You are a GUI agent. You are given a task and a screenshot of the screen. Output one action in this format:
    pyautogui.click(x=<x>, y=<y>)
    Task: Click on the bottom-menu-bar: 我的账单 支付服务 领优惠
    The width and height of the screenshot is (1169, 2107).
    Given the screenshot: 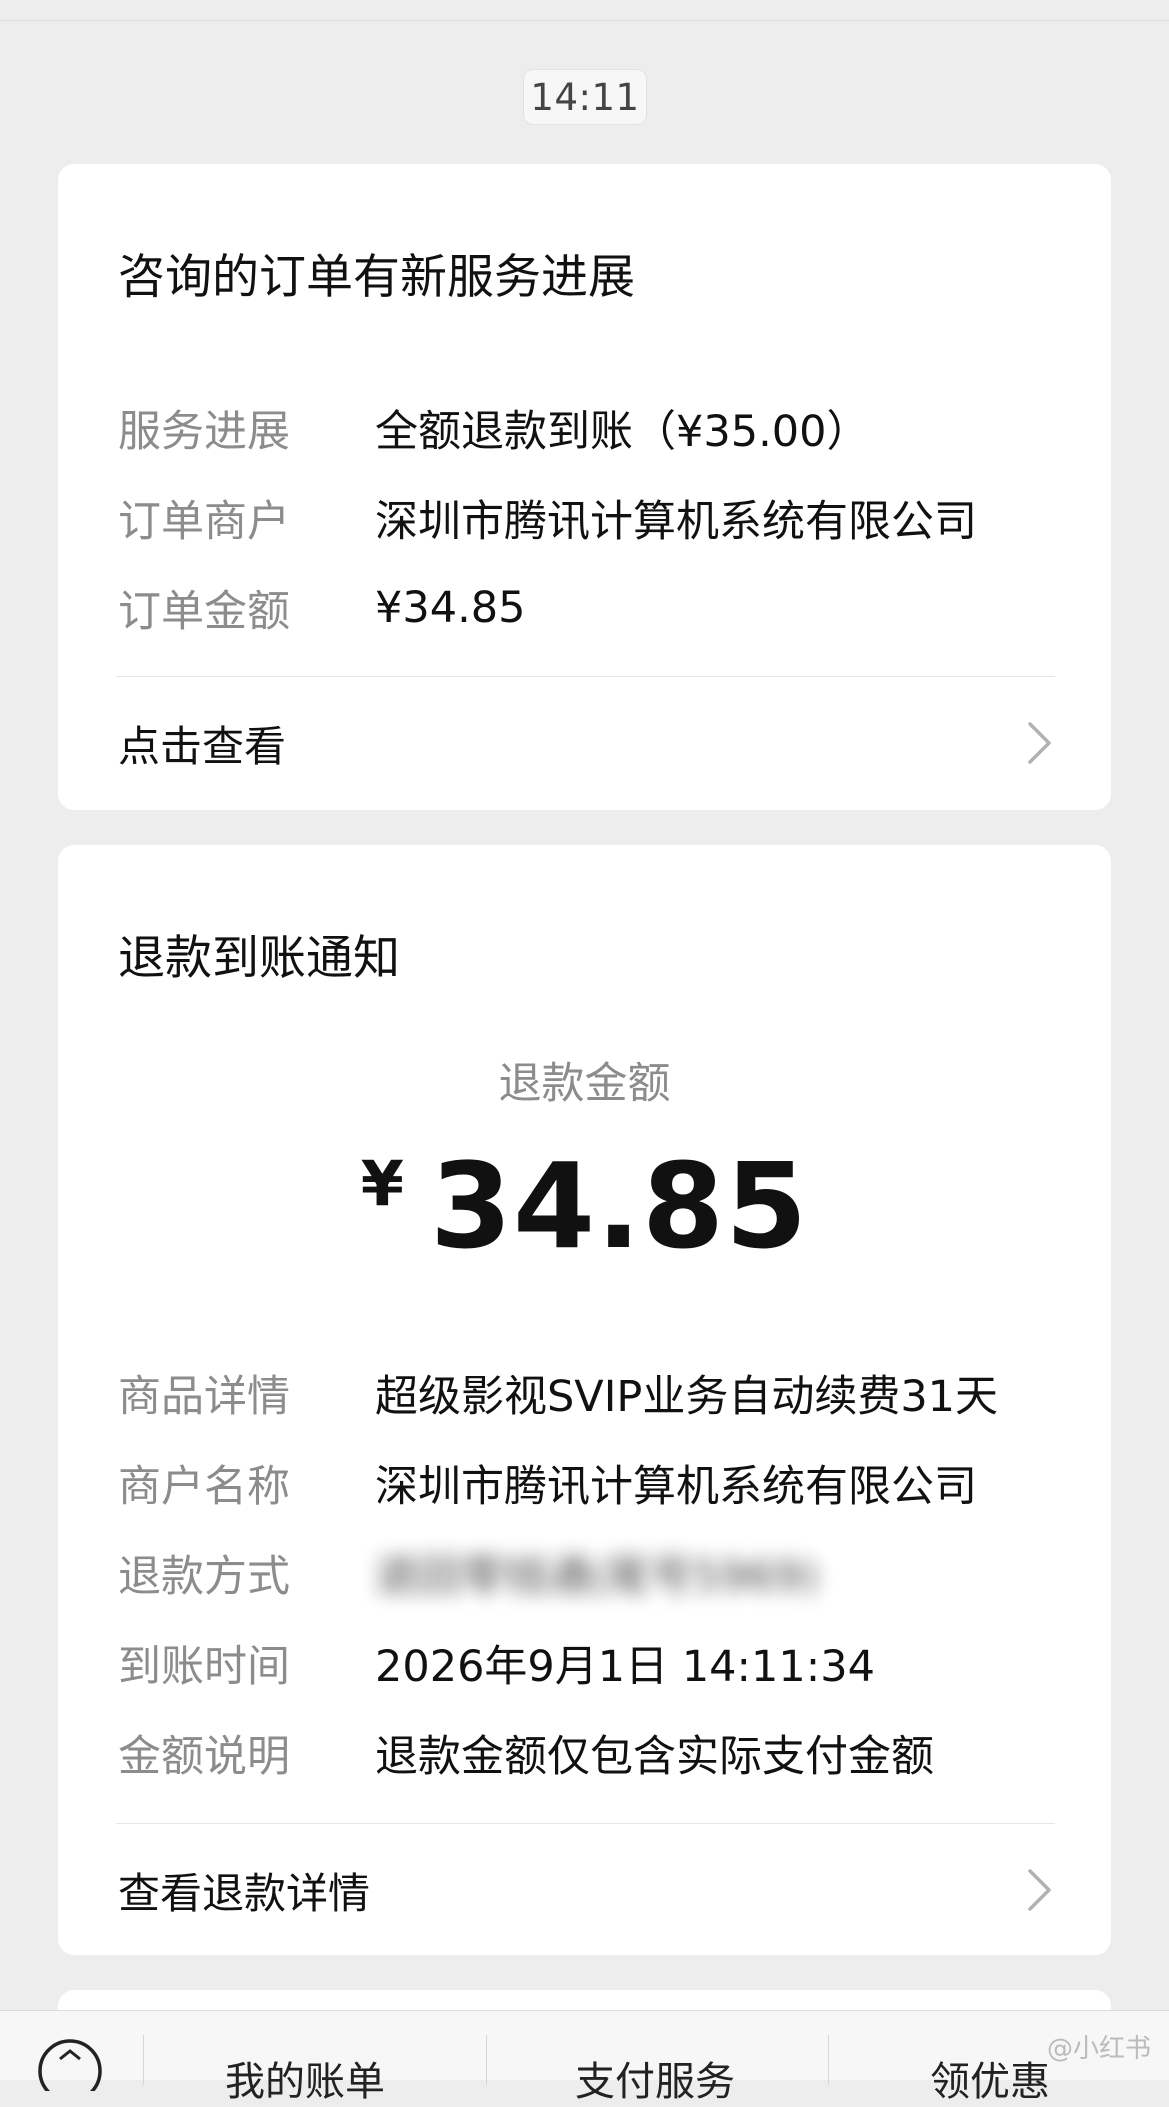 What is the action you would take?
    pyautogui.click(x=584, y=2057)
    